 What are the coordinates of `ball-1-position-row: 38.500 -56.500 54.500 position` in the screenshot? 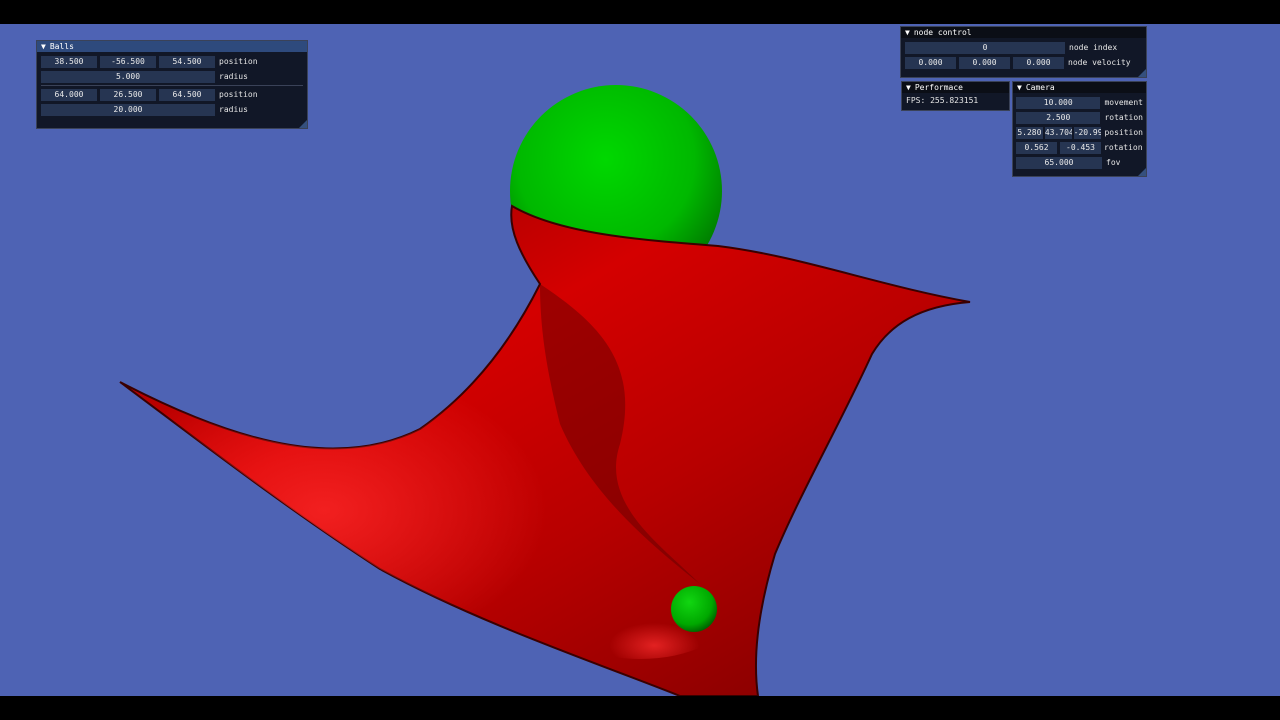 It's located at (172, 61).